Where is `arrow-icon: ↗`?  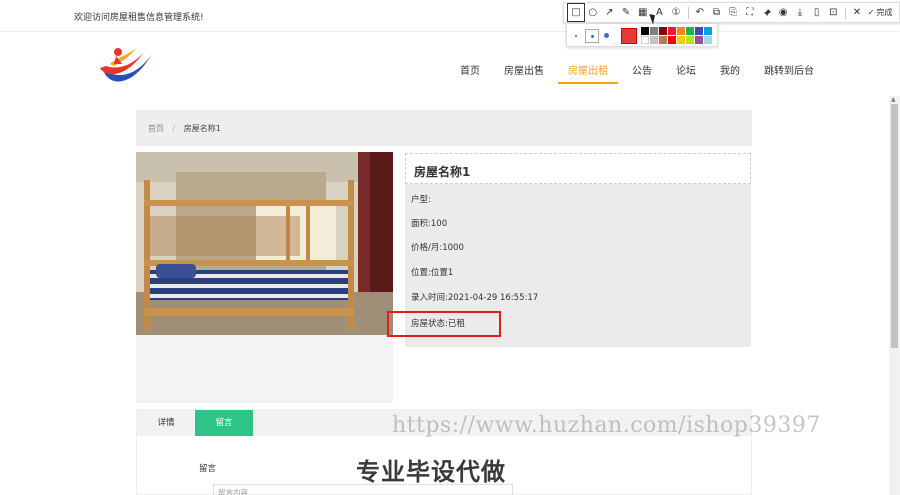 arrow-icon: ↗ is located at coordinates (609, 12).